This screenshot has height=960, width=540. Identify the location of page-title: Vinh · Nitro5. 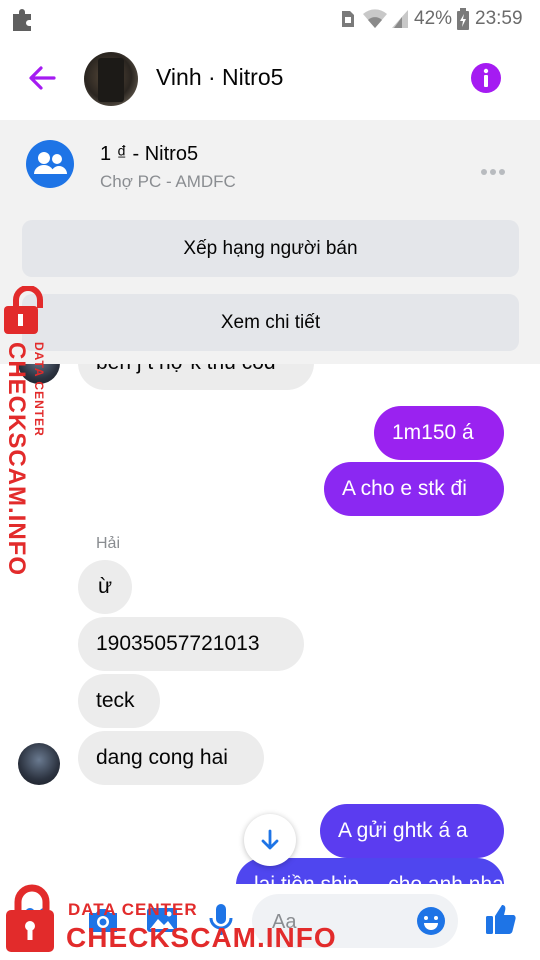
(219, 77).